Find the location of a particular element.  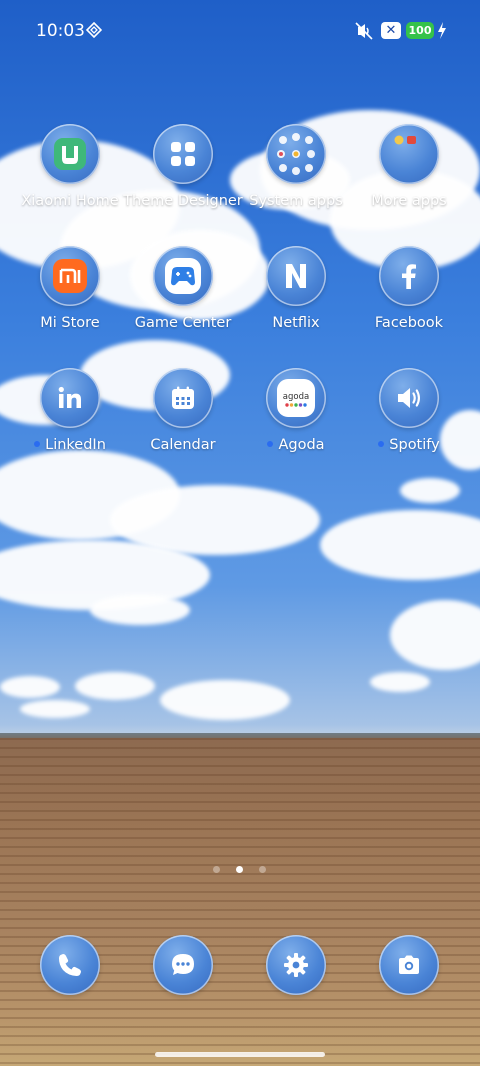

clock: 10:03 is located at coordinates (60, 31).